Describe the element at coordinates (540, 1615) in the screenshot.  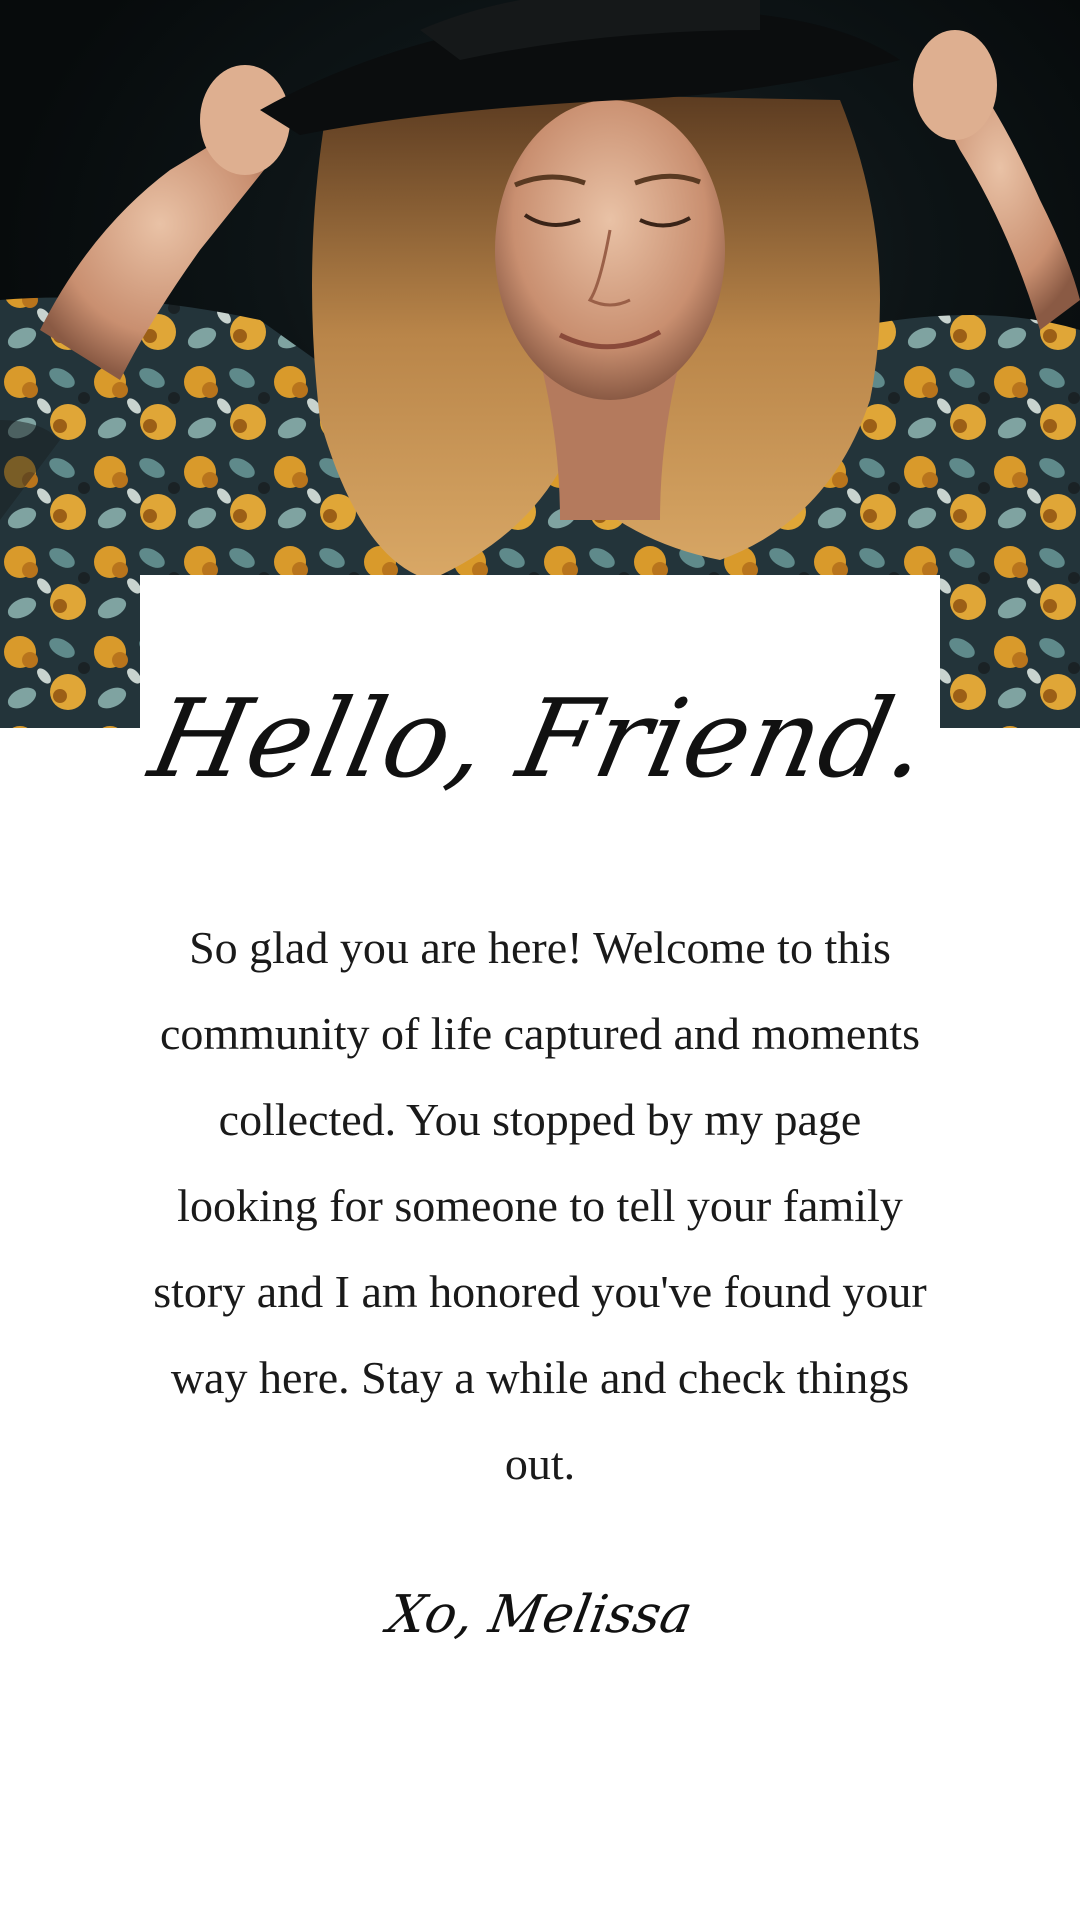
I see `signature: Xo, Melissa` at that location.